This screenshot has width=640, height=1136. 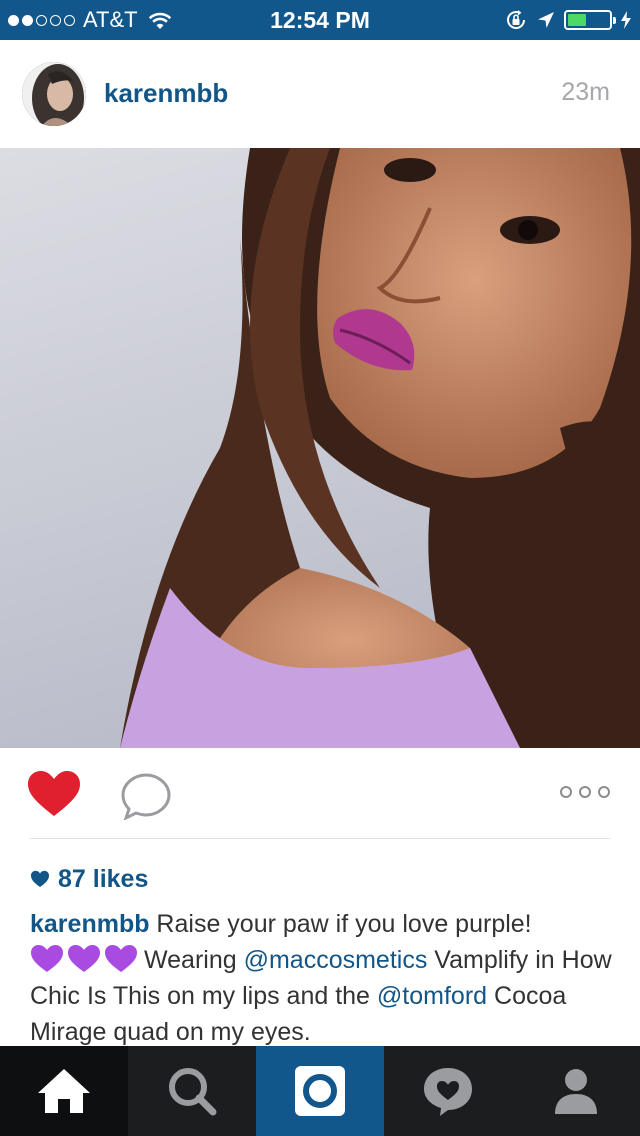 I want to click on orientation-lock-icon, so click(x=516, y=19).